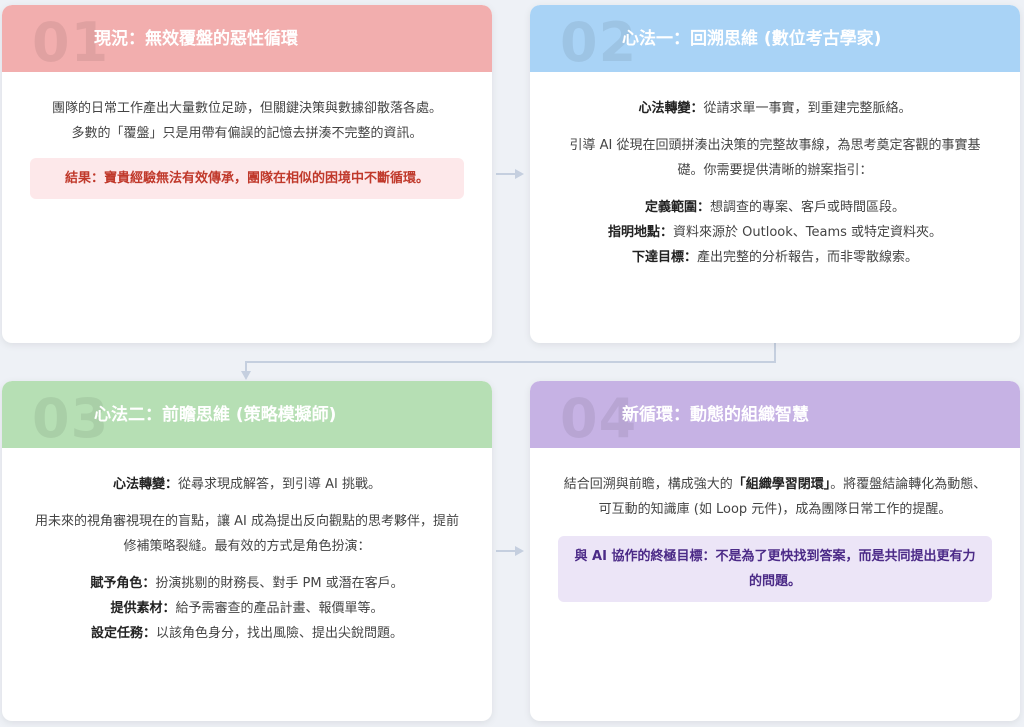 This screenshot has height=727, width=1024. What do you see at coordinates (807, 108) in the screenshot?
I see `mindset-shift-text: 從請求單一事實，到重建完整脈絡。` at bounding box center [807, 108].